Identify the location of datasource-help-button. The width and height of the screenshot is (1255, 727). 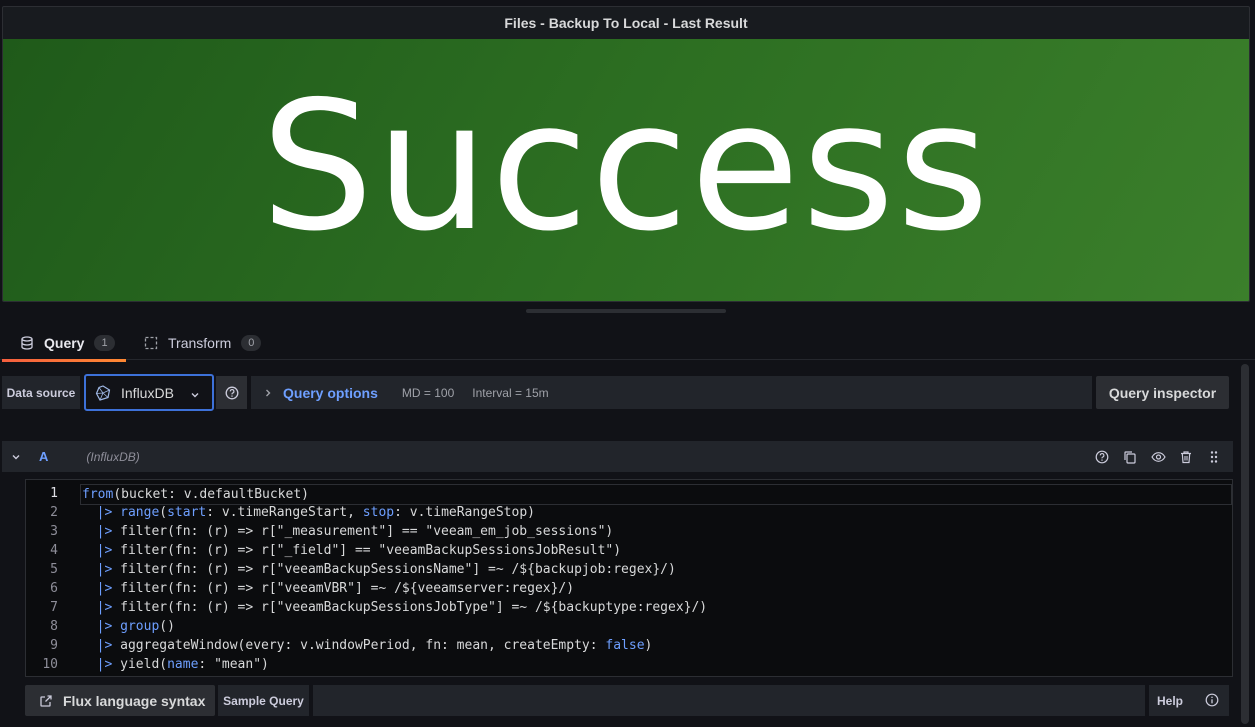
(231, 392).